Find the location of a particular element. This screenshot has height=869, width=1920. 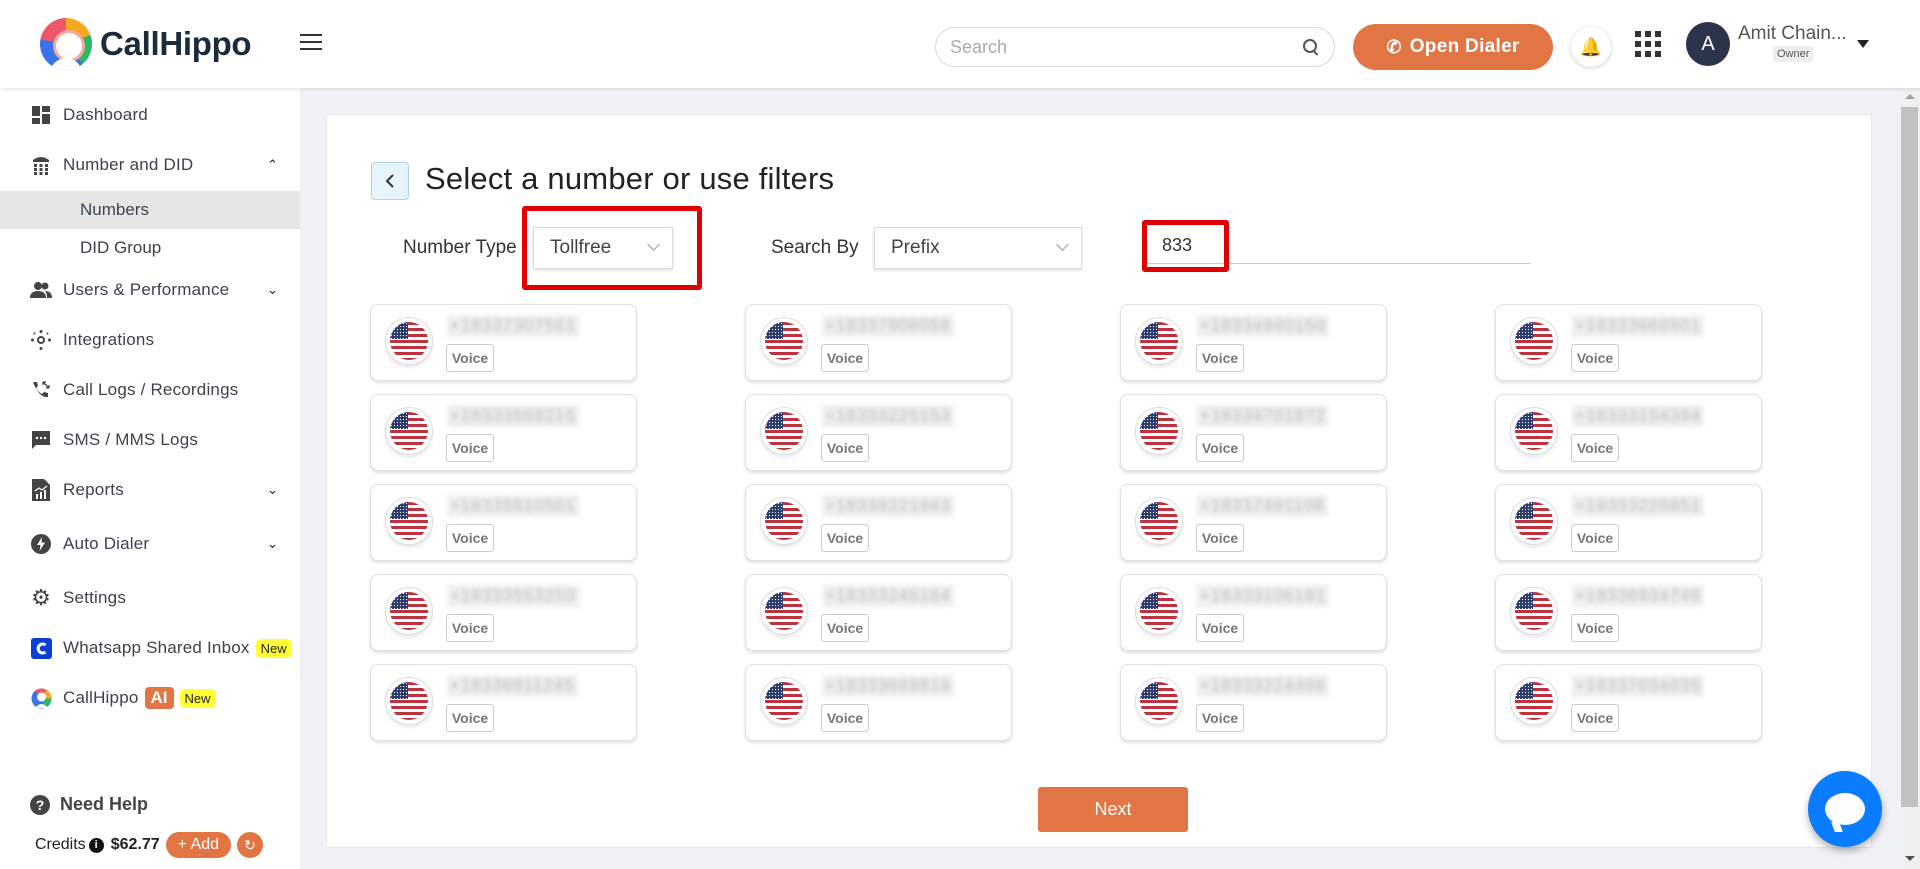

sidebar-item-label: Call Logs / Recordings is located at coordinates (151, 389).